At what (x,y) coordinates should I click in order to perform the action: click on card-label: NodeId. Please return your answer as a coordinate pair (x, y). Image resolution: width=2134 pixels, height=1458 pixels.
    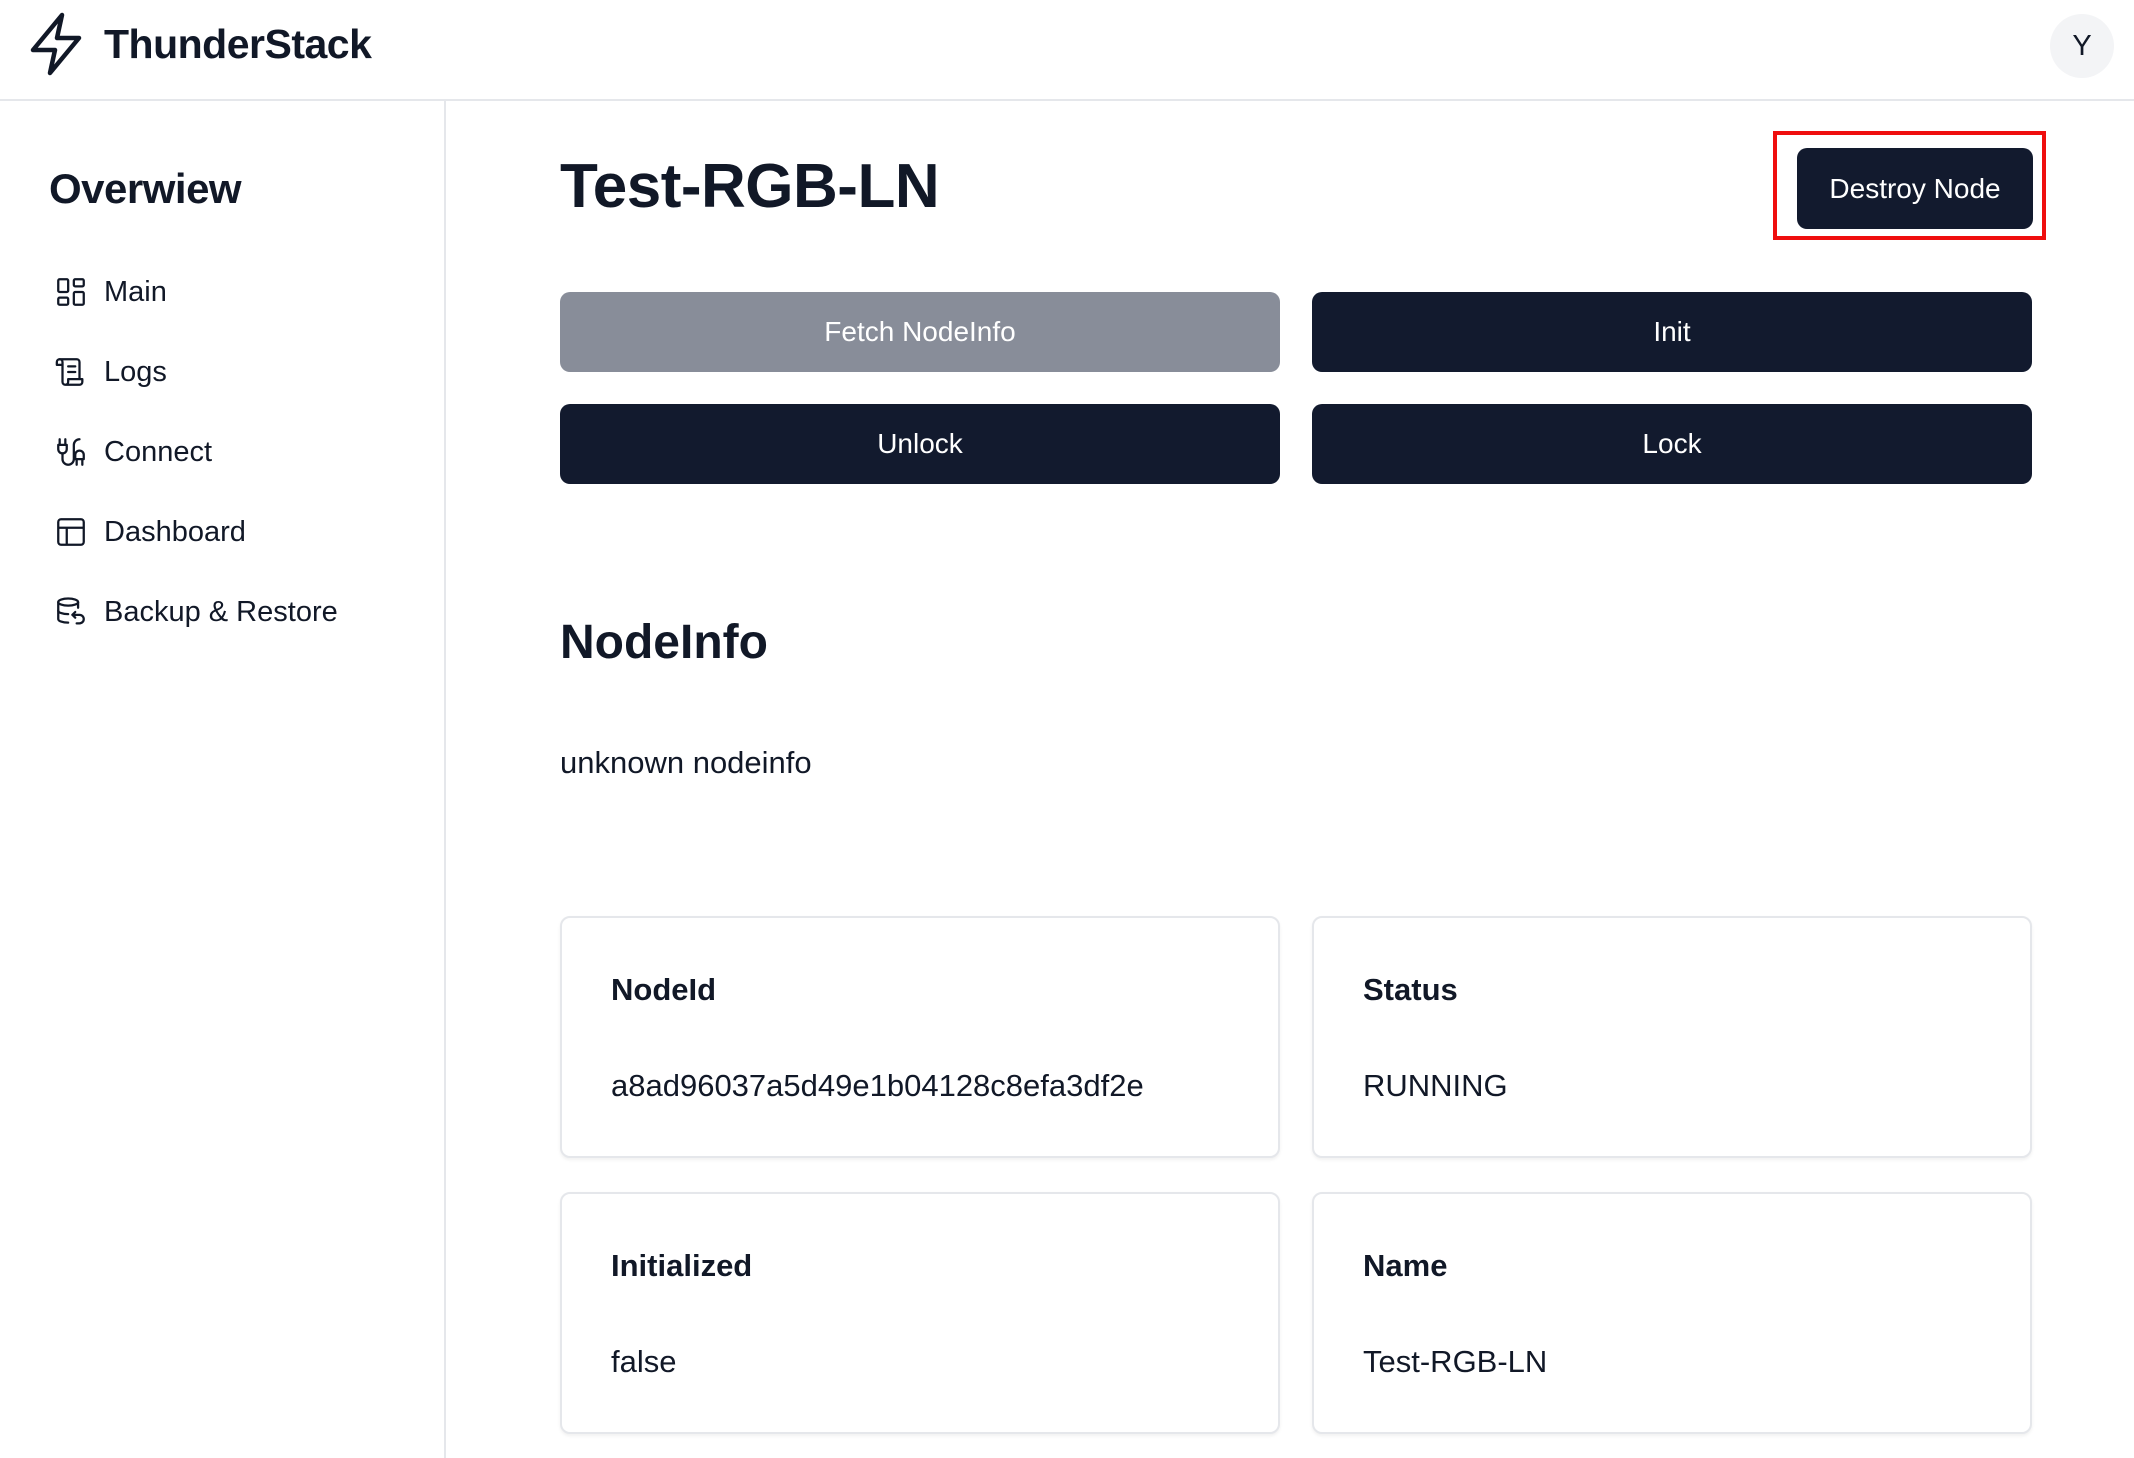
    Looking at the image, I should click on (664, 989).